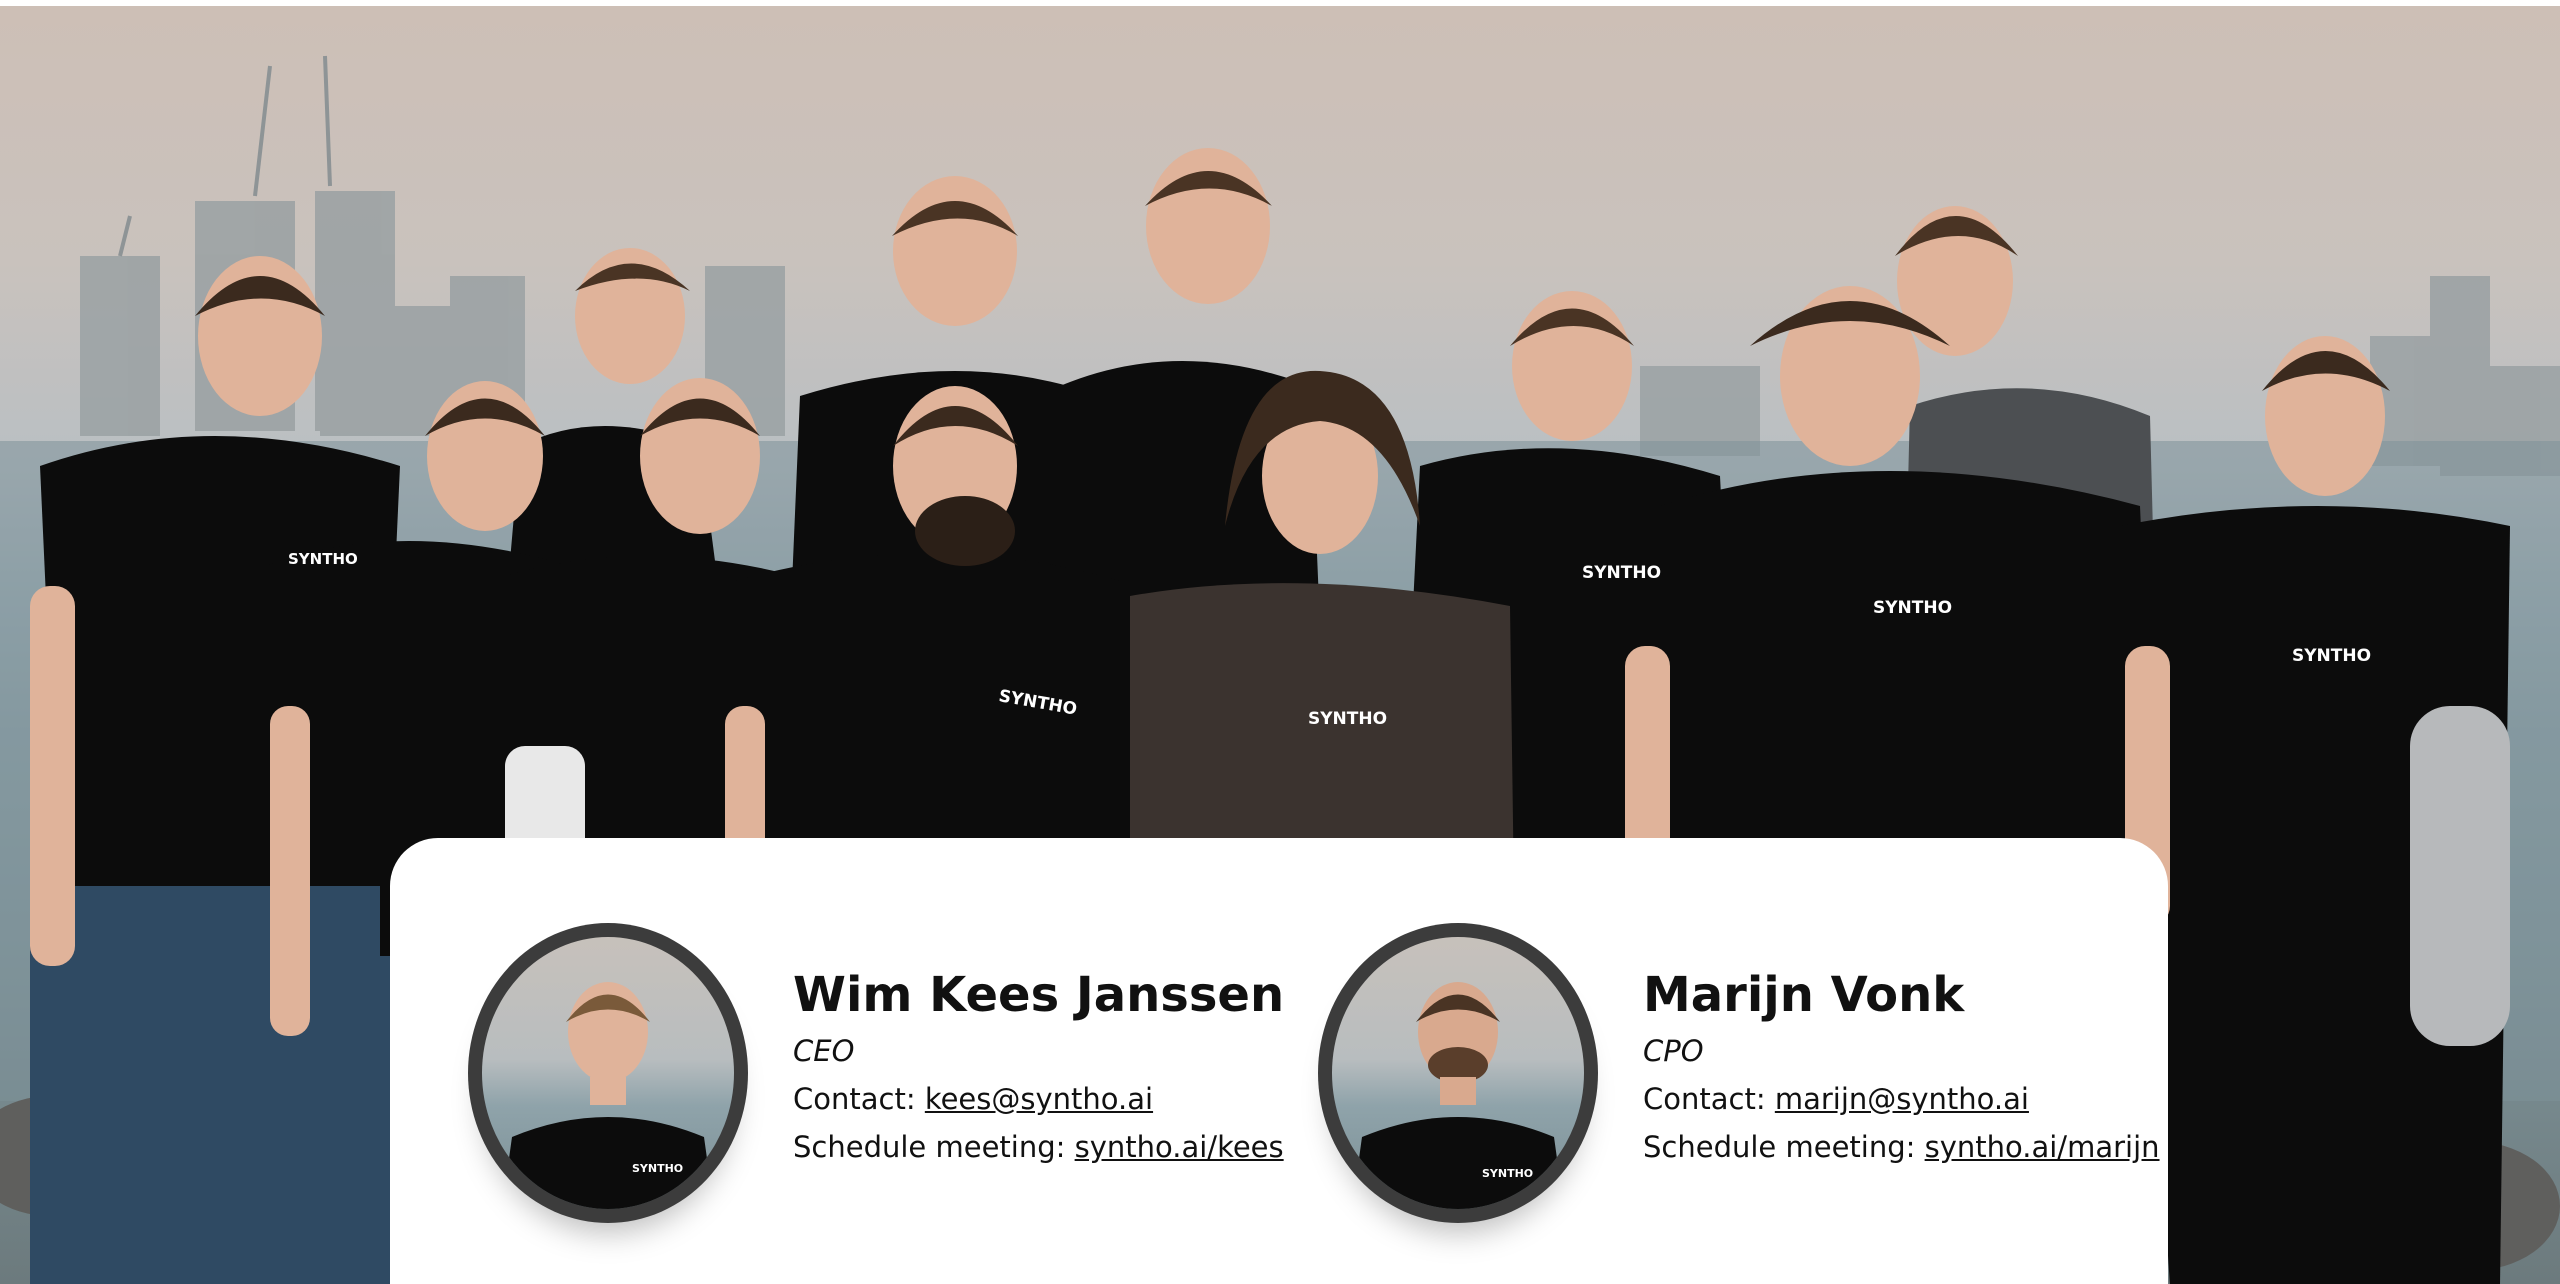 The height and width of the screenshot is (1284, 2560). What do you see at coordinates (2331, 656) in the screenshot?
I see `shirt-logo-6: SYNTHO` at bounding box center [2331, 656].